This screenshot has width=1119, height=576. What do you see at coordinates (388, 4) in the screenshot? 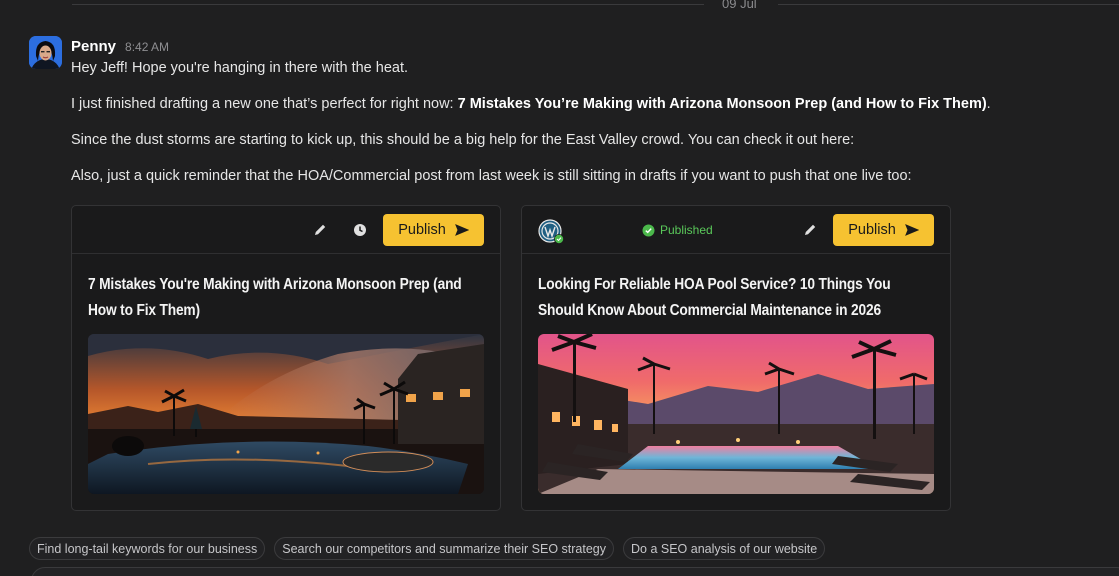
I see `divider-line-left` at bounding box center [388, 4].